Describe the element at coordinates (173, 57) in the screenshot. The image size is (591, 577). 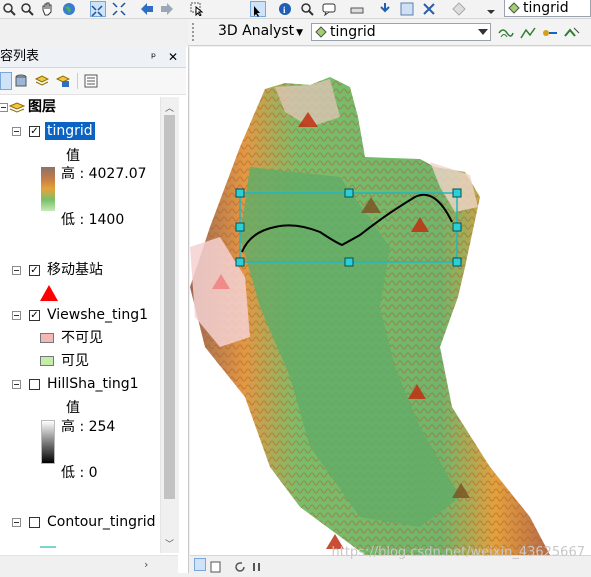
I see `close-icon: ✕` at that location.